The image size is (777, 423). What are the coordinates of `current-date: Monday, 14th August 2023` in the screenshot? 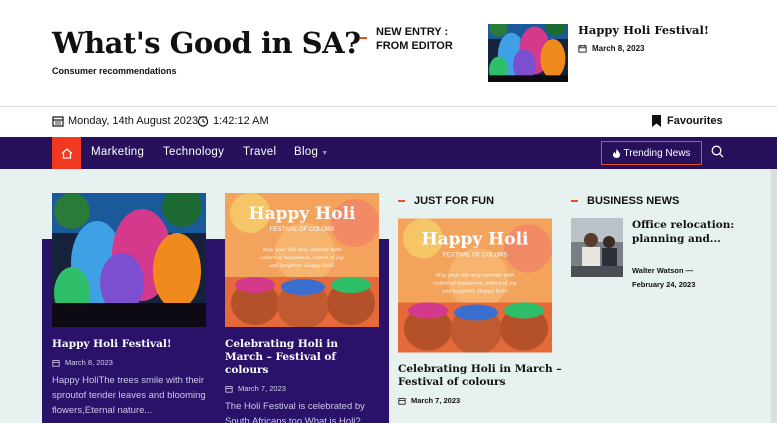 It's located at (125, 121).